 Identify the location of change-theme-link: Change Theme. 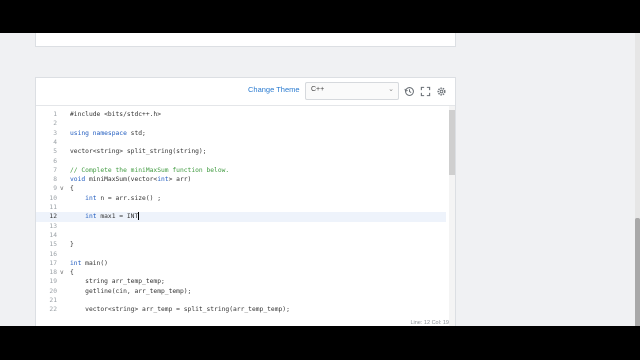
(274, 89).